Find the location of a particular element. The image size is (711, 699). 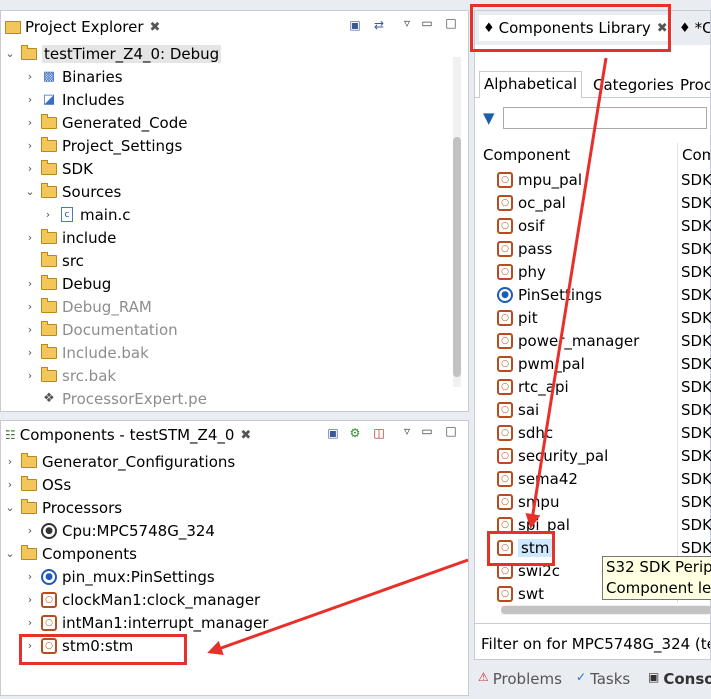

arrow-tab-to-stm is located at coordinates (566, 293).